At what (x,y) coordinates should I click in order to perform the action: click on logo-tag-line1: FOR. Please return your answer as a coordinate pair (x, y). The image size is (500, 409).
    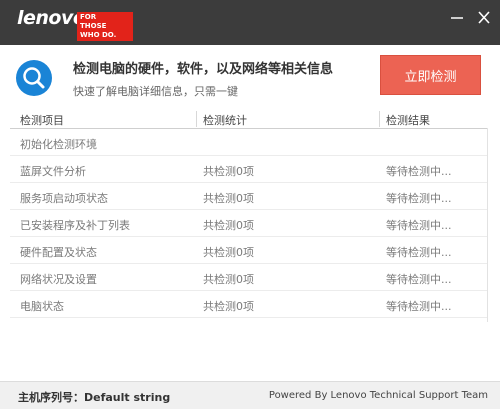
    Looking at the image, I should click on (88, 17).